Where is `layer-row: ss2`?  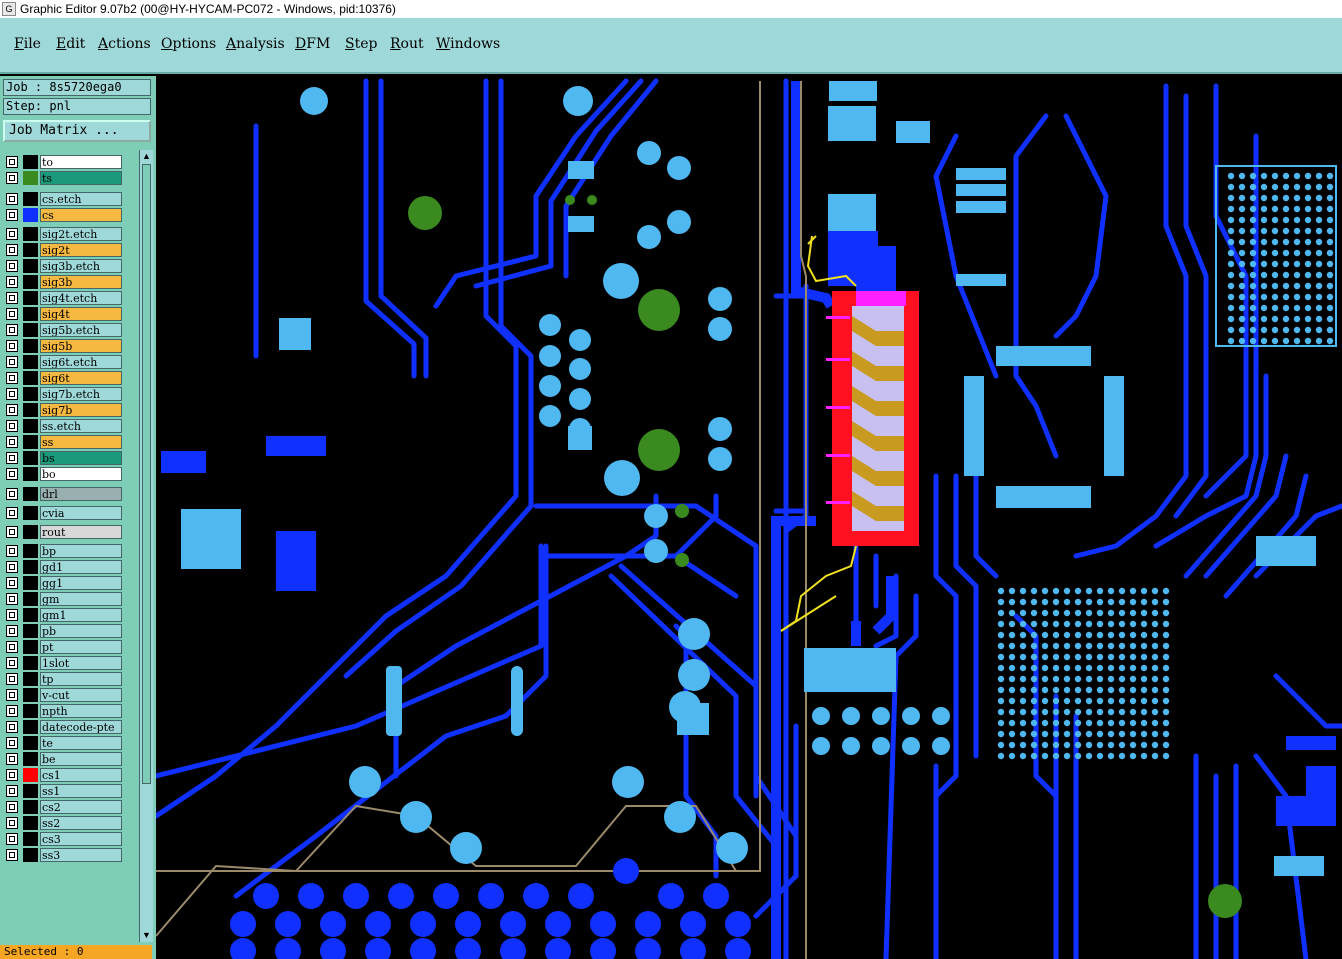
layer-row: ss2 is located at coordinates (70, 823).